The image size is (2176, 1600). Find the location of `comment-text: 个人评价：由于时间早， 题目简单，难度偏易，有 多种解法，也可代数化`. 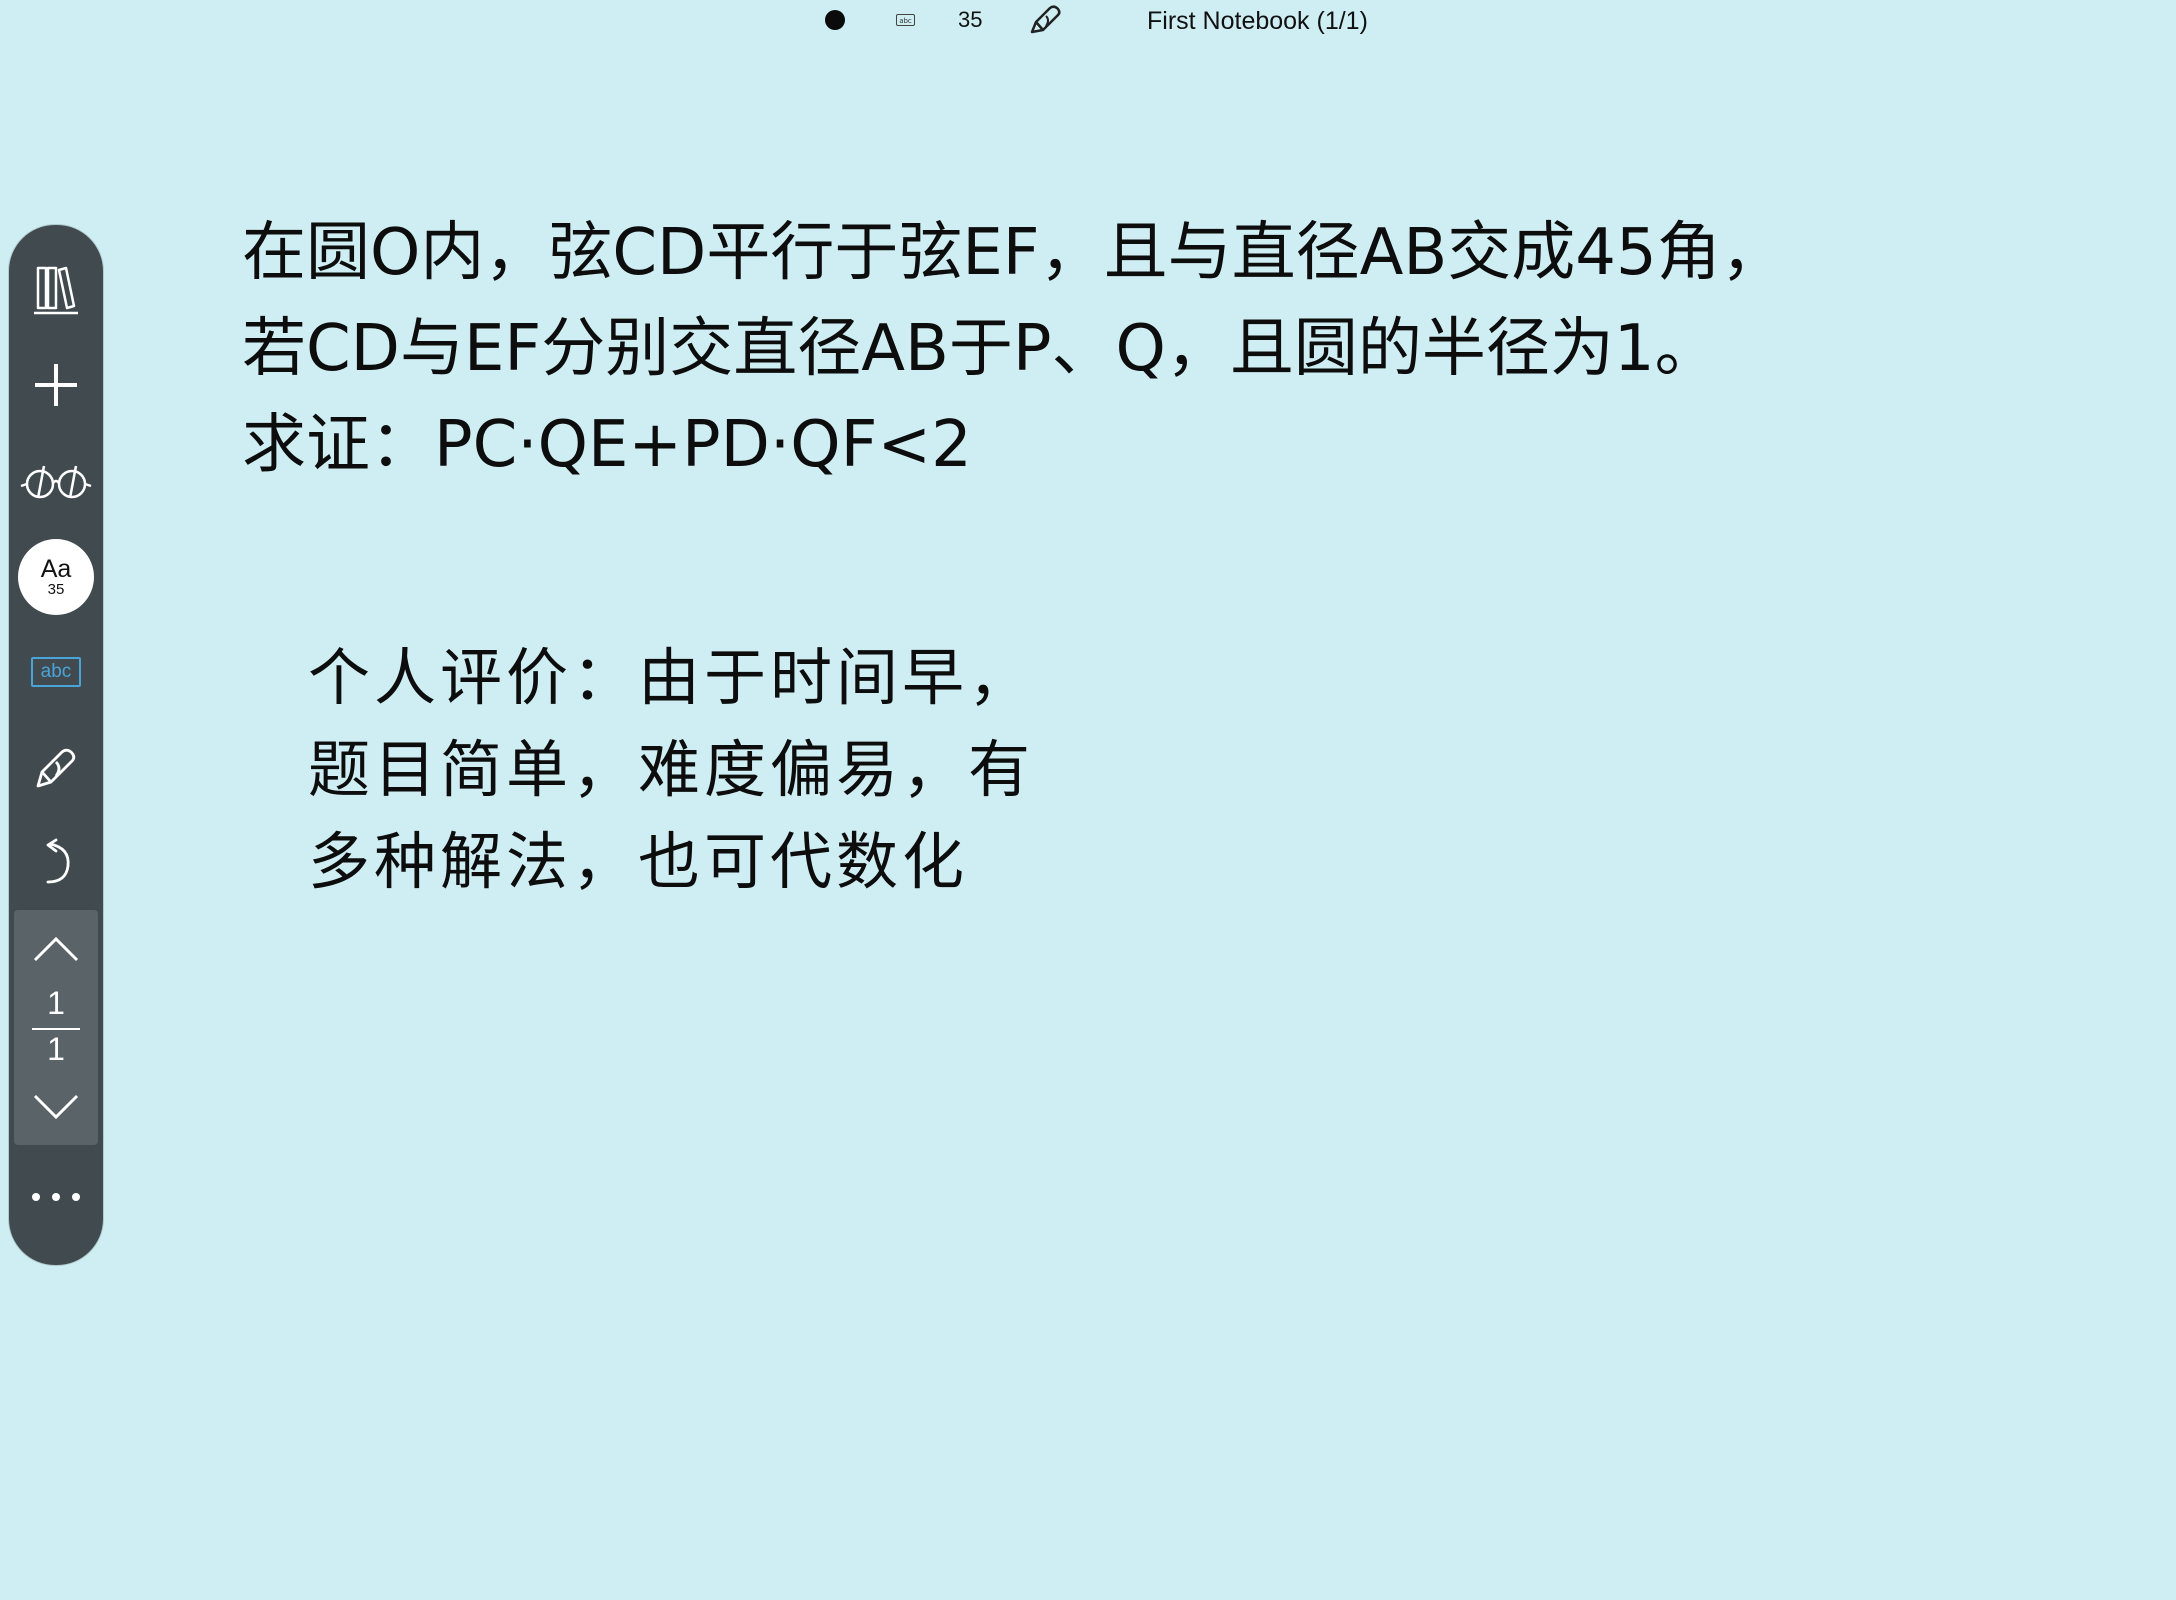

comment-text: 个人评价：由于时间早， 题目简单，难度偏易，有 多种解法，也可代数化 is located at coordinates (758, 770).